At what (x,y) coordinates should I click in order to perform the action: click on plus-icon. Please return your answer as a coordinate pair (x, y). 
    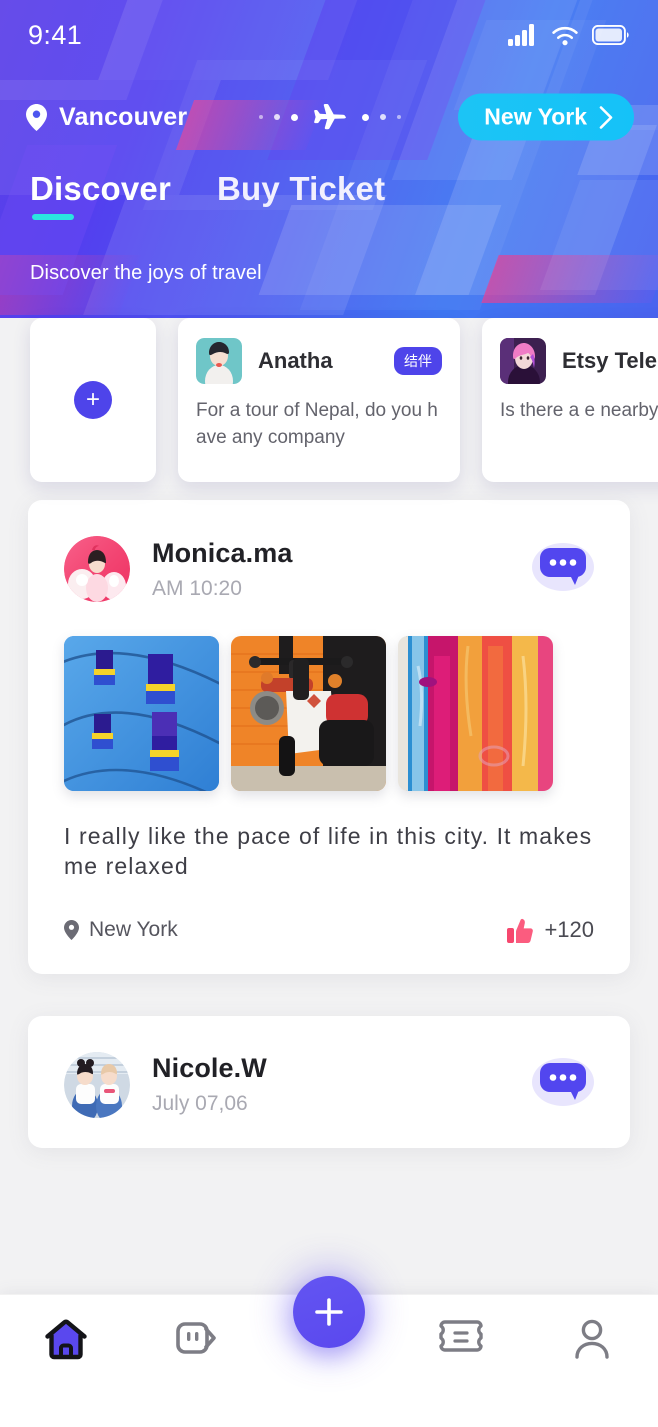
    Looking at the image, I should click on (329, 1312).